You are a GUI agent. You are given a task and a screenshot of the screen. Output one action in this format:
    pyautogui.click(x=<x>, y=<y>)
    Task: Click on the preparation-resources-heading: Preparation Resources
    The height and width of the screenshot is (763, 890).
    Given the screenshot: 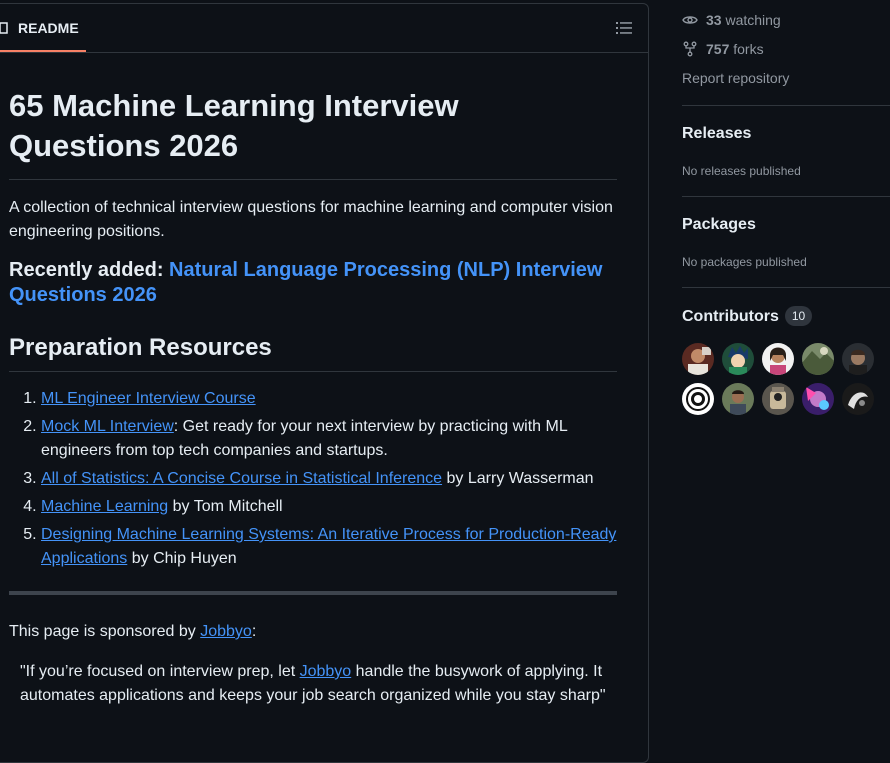 What is the action you would take?
    pyautogui.click(x=313, y=352)
    